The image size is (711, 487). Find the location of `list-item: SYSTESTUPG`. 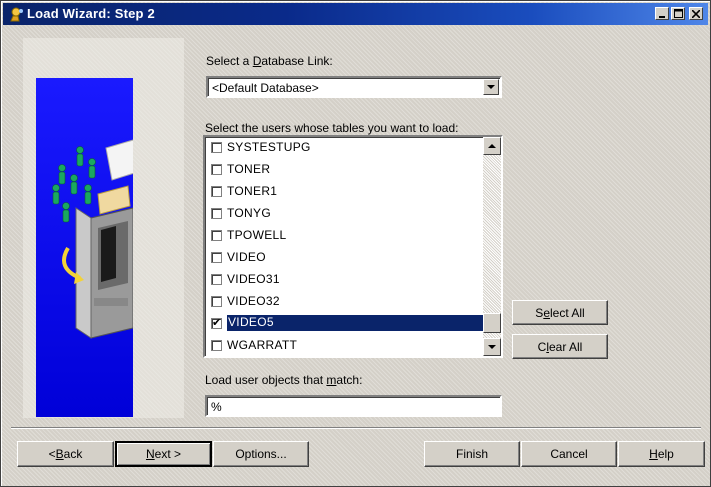

list-item: SYSTESTUPG is located at coordinates (345, 148).